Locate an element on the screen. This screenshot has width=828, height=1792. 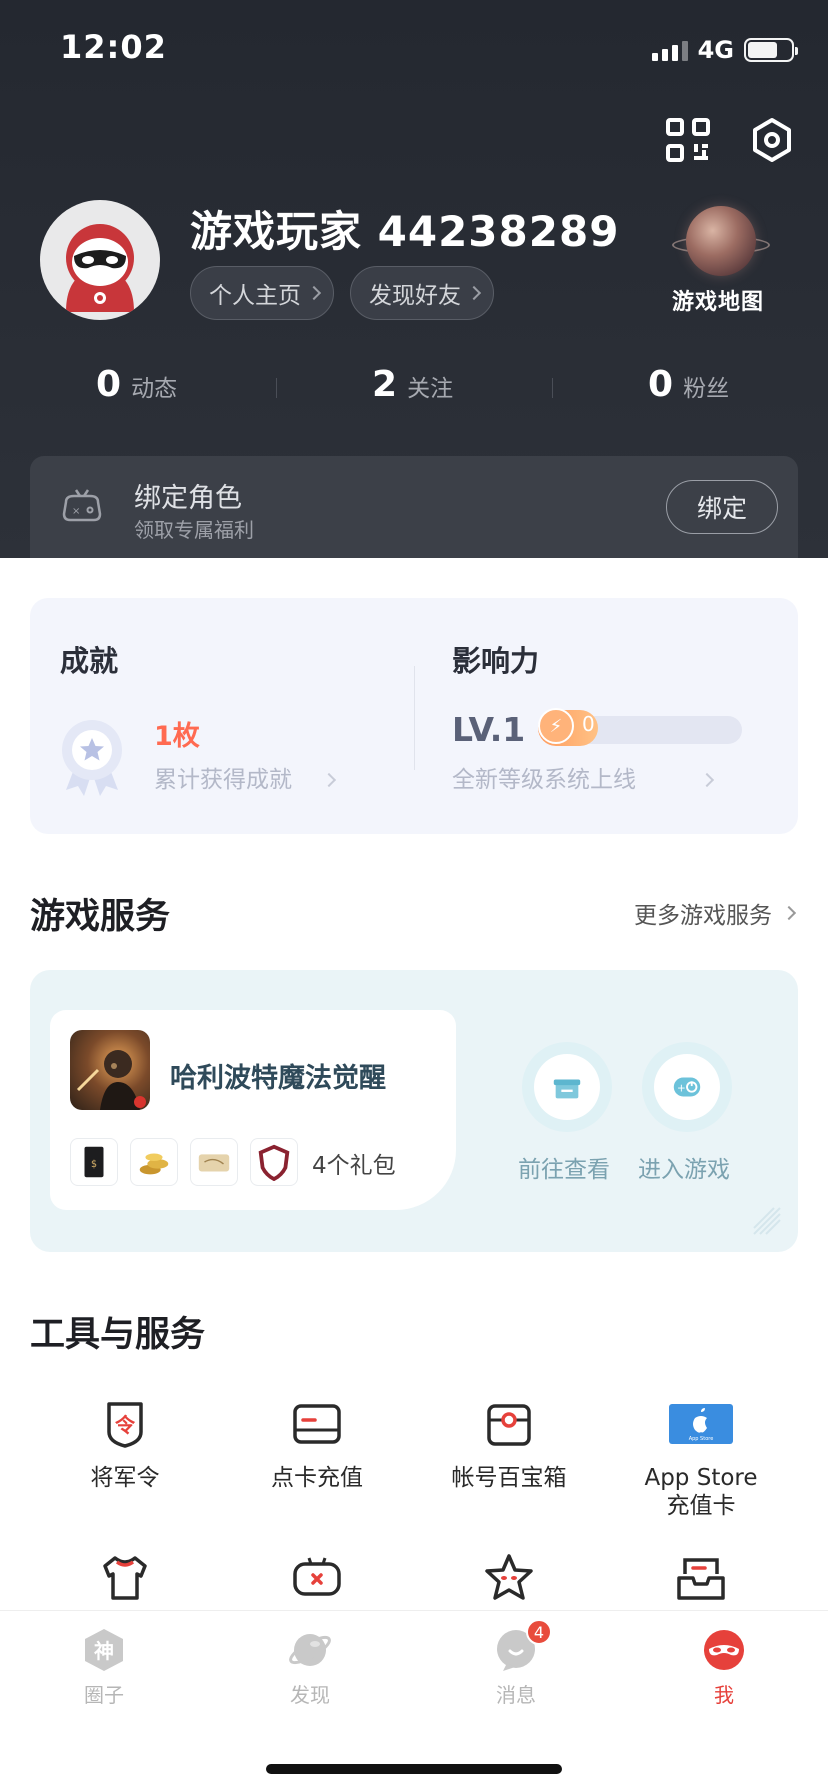
enter-game-button: + is located at coordinates (687, 1087).